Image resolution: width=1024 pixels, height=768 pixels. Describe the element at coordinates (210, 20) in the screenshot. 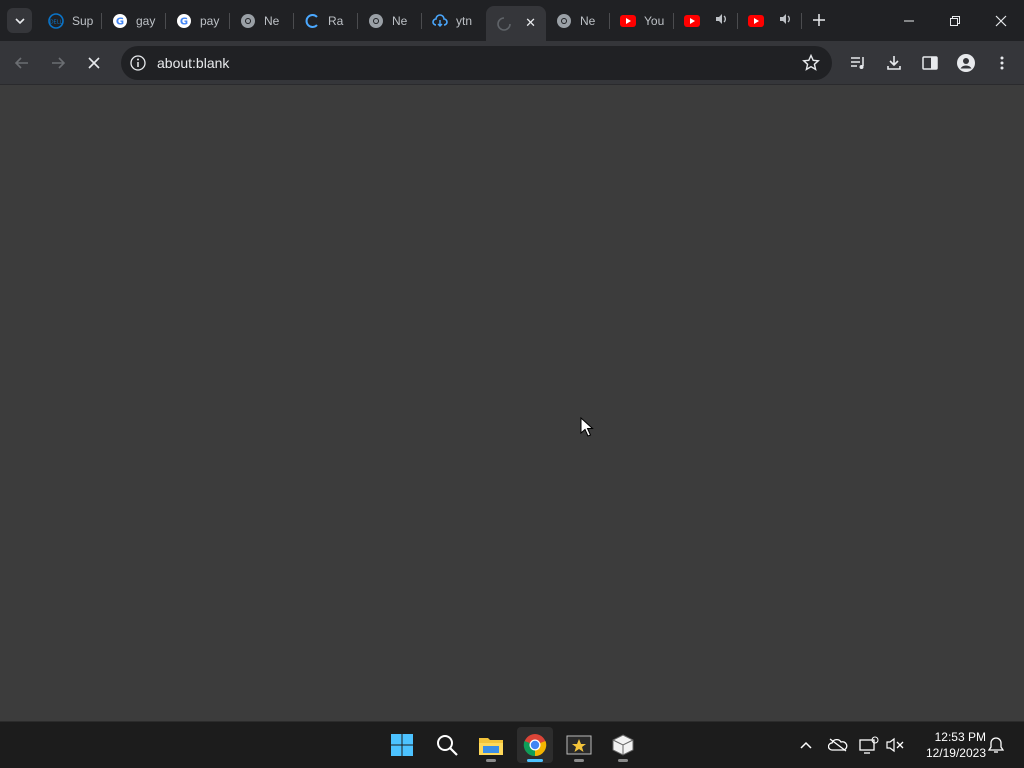

I see `tab-title: pay` at that location.